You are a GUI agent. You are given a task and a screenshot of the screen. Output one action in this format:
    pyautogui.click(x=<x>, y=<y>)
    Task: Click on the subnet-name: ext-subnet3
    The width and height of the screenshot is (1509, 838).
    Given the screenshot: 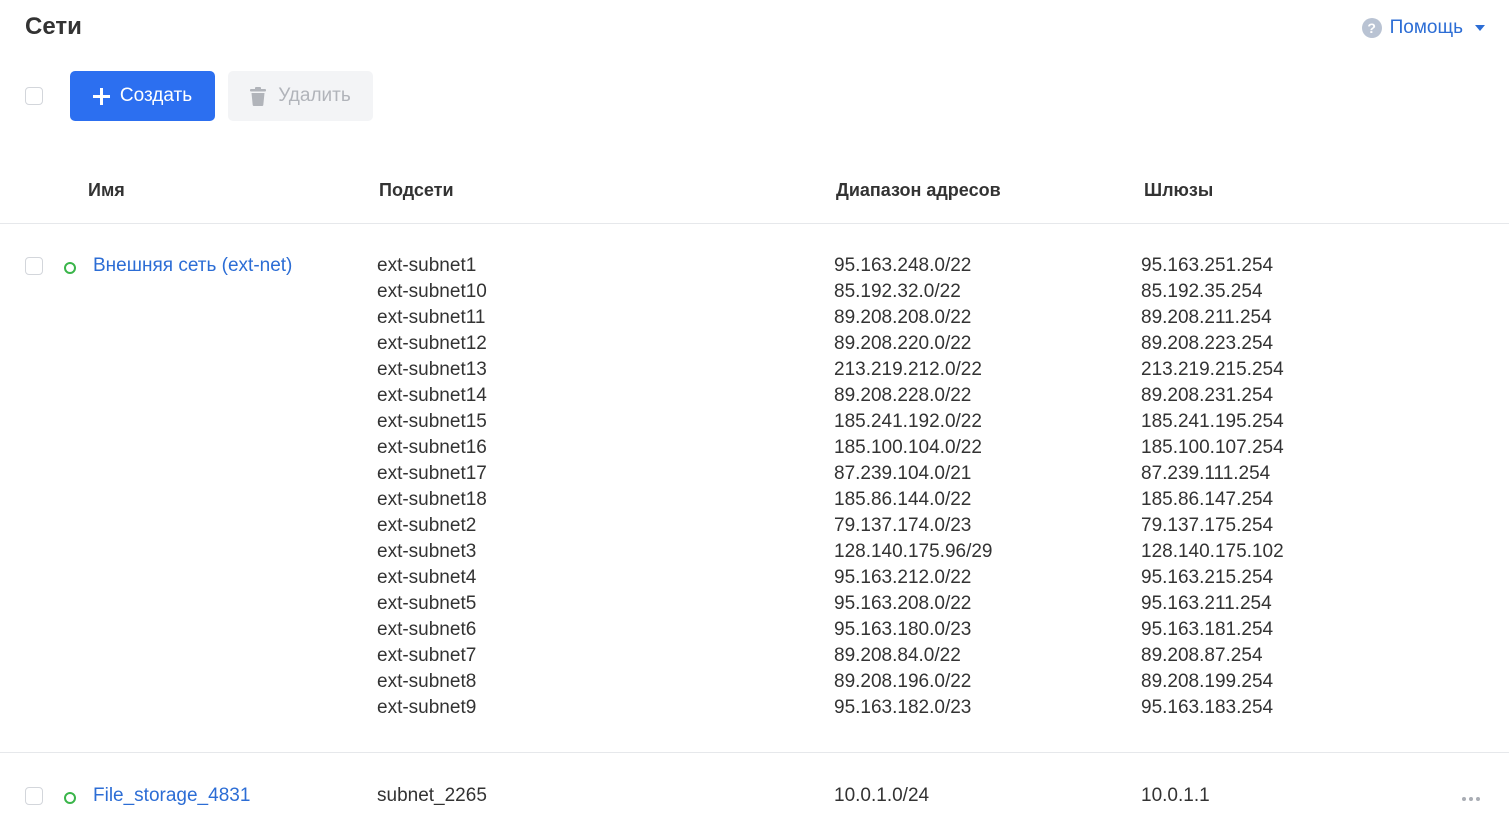 What is the action you would take?
    pyautogui.click(x=427, y=551)
    